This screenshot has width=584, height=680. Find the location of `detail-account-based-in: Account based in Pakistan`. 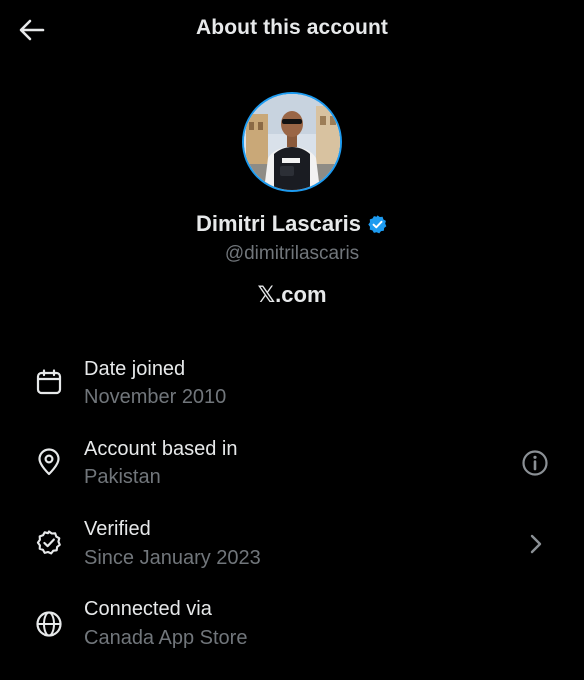

detail-account-based-in: Account based in Pakistan is located at coordinates (292, 465).